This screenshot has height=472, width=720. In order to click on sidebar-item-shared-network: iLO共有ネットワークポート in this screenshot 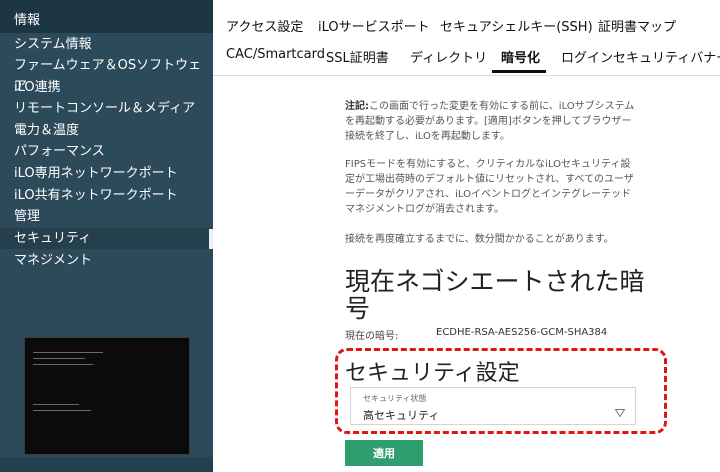, I will do `click(106, 195)`.